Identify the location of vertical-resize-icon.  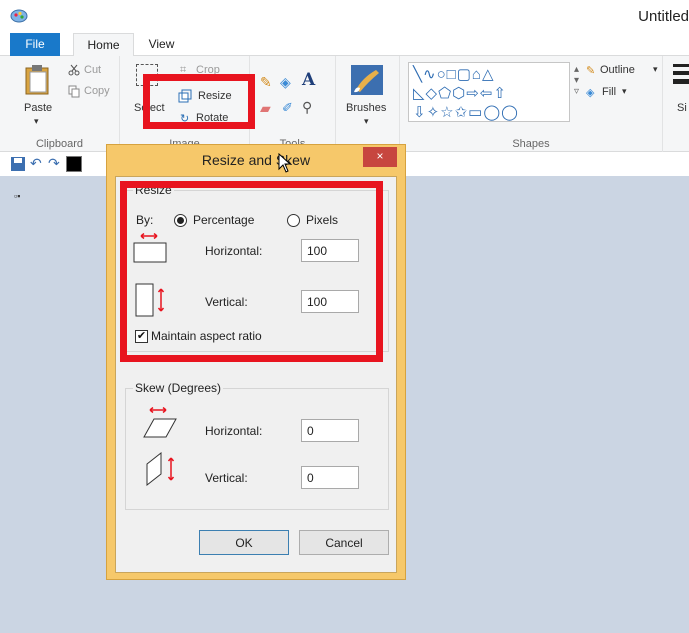
(150, 300).